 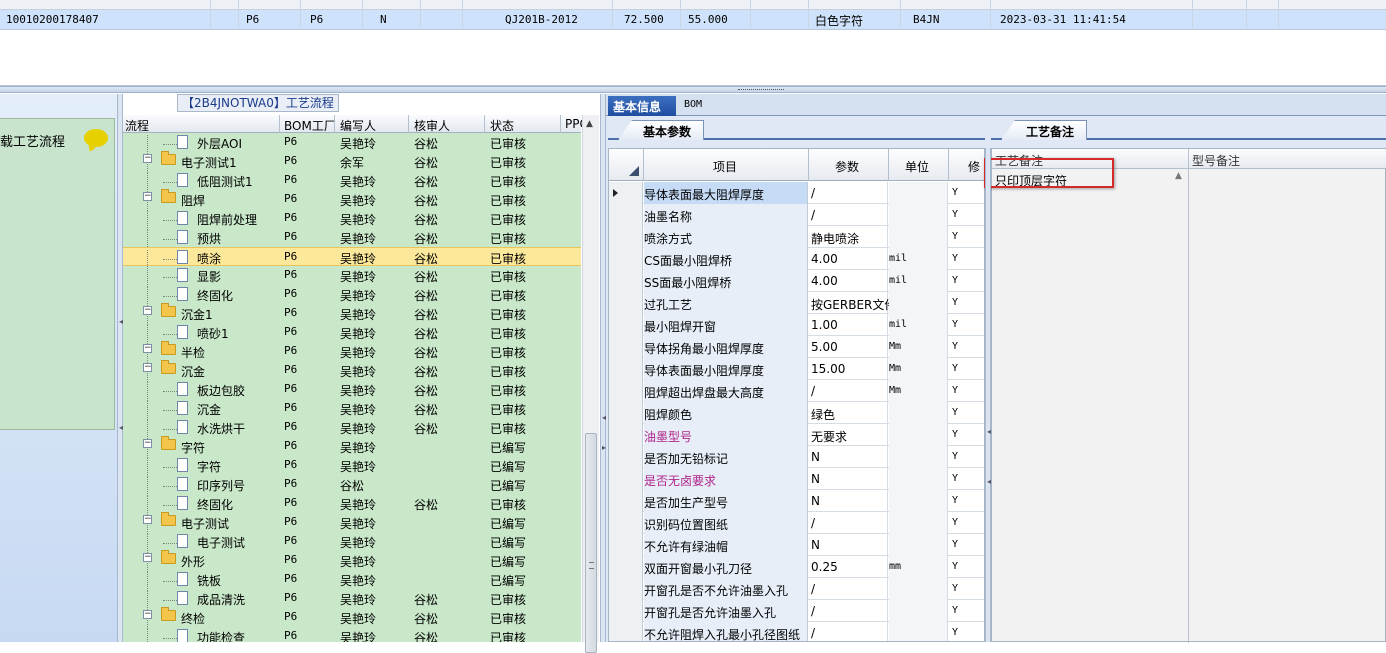 I want to click on col-header-reviewer: 核审人, so click(x=432, y=125).